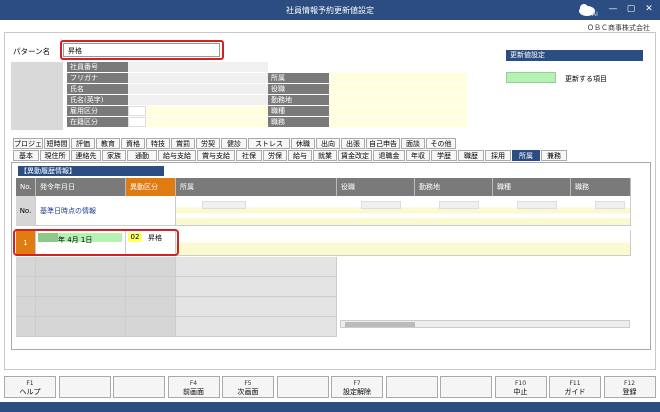  I want to click on tab-row1: 自己申告, so click(383, 143).